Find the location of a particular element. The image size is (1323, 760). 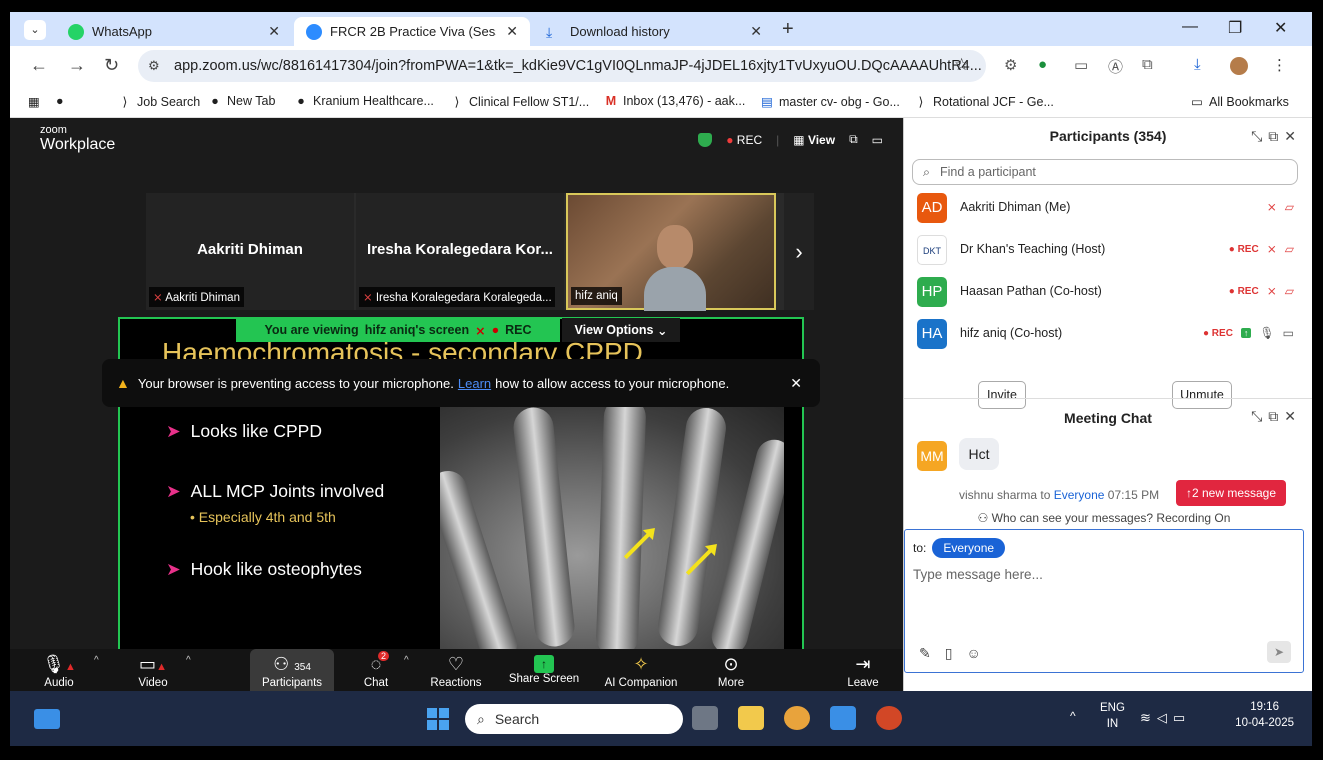

view-button: ▦ View is located at coordinates (814, 140).